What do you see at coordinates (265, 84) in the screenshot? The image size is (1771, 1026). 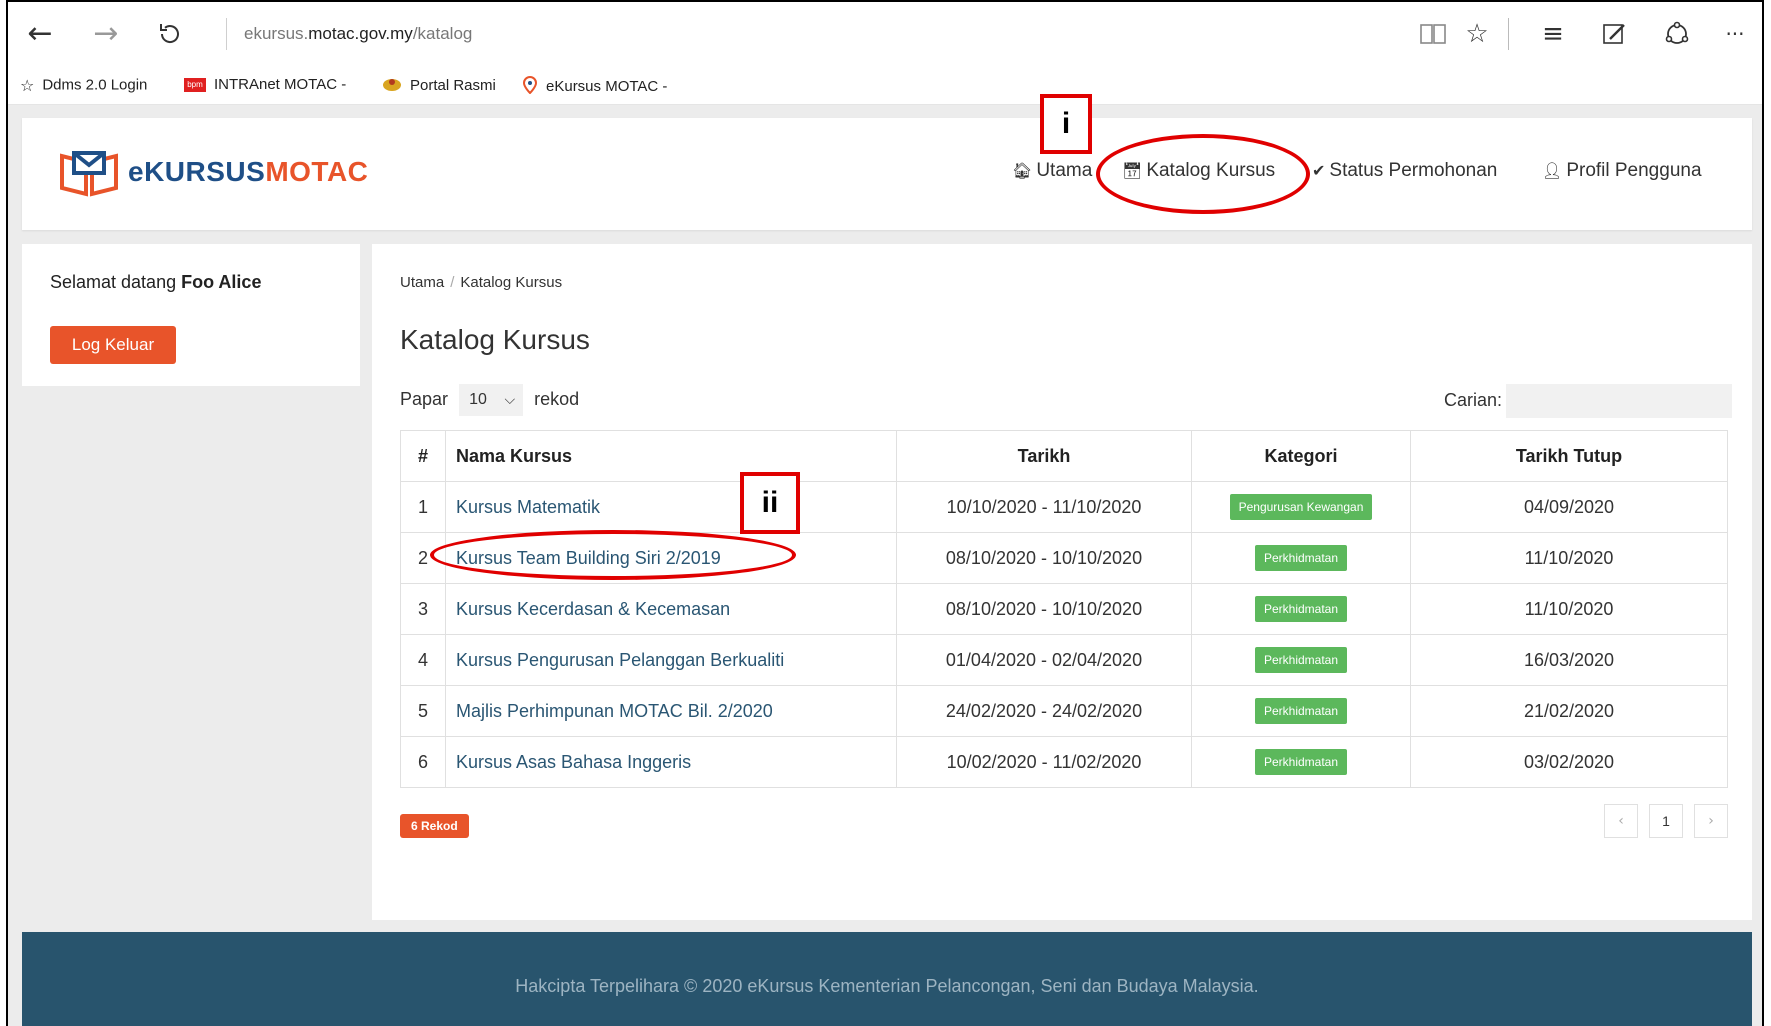 I see `favorite-intranet: bpm INTRAnet MOTAC -` at bounding box center [265, 84].